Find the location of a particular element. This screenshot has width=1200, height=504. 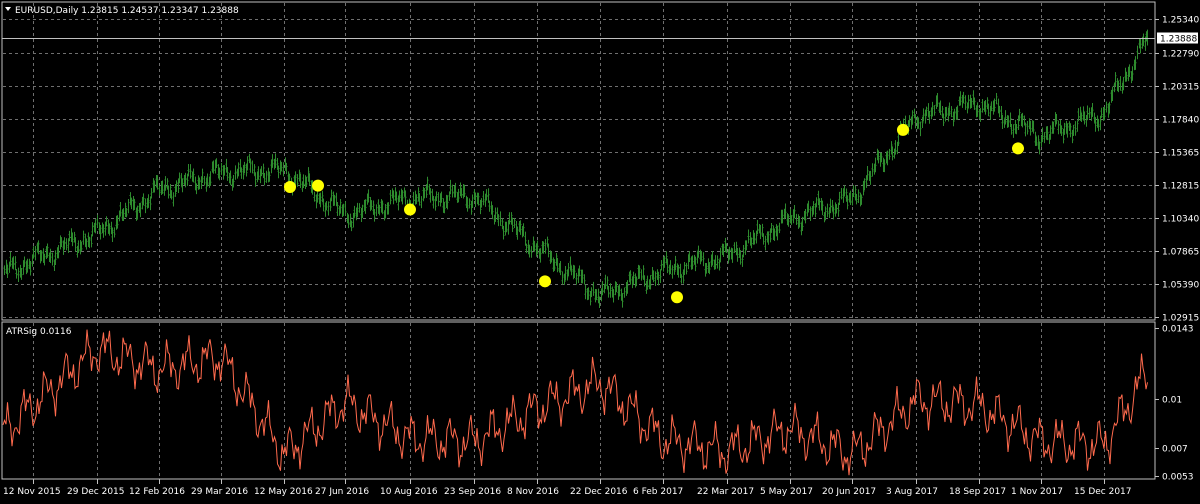

price-tick-label: 1.07865 is located at coordinates (1180, 253).